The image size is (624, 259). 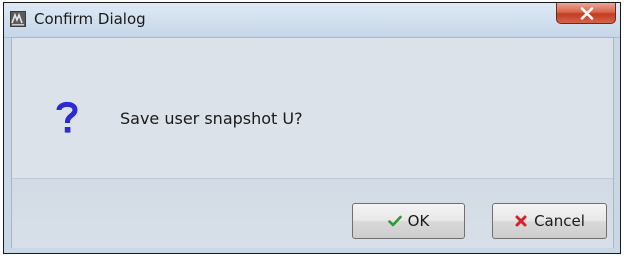 I want to click on checkmark-icon, so click(x=394, y=221).